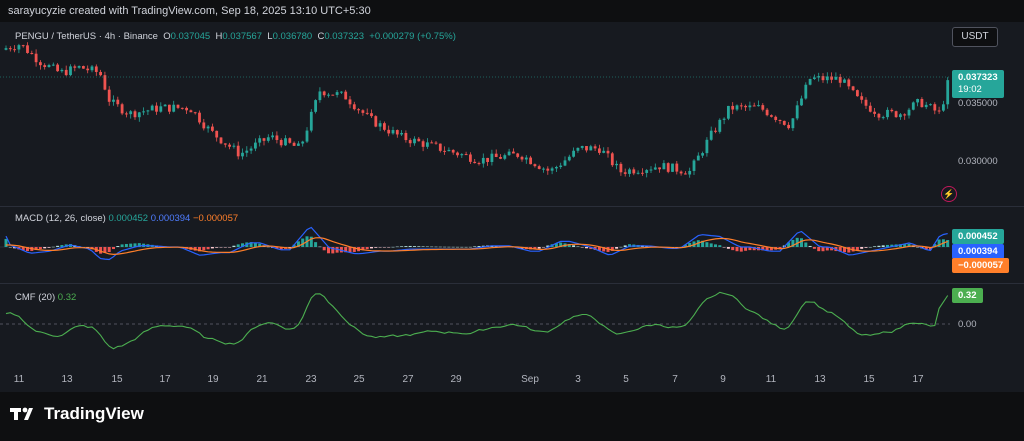 The height and width of the screenshot is (441, 1024). I want to click on cmf-value: 0.32, so click(67, 297).